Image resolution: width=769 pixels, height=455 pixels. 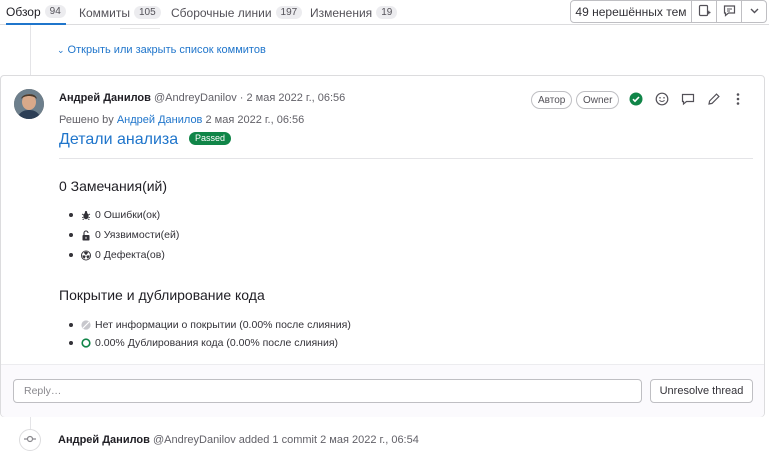 I want to click on author-handle: @AndreyDanilov, so click(x=195, y=98).